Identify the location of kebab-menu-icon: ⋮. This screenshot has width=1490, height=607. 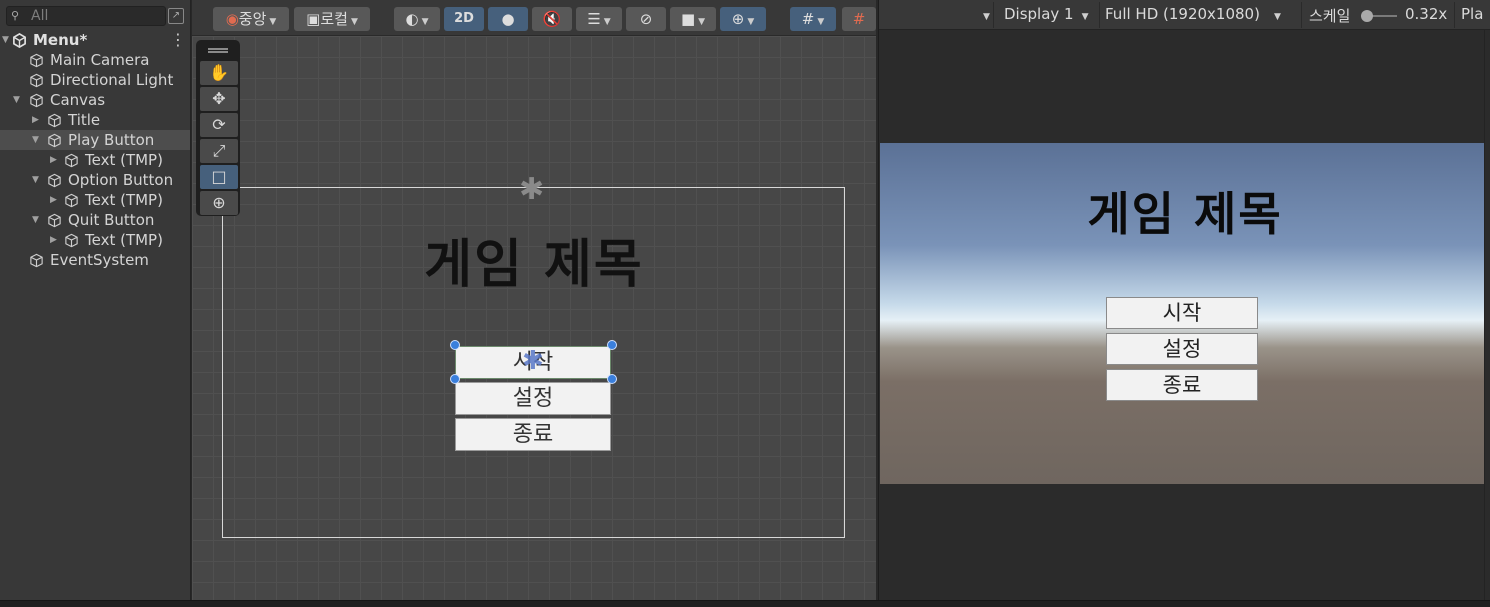
(178, 39).